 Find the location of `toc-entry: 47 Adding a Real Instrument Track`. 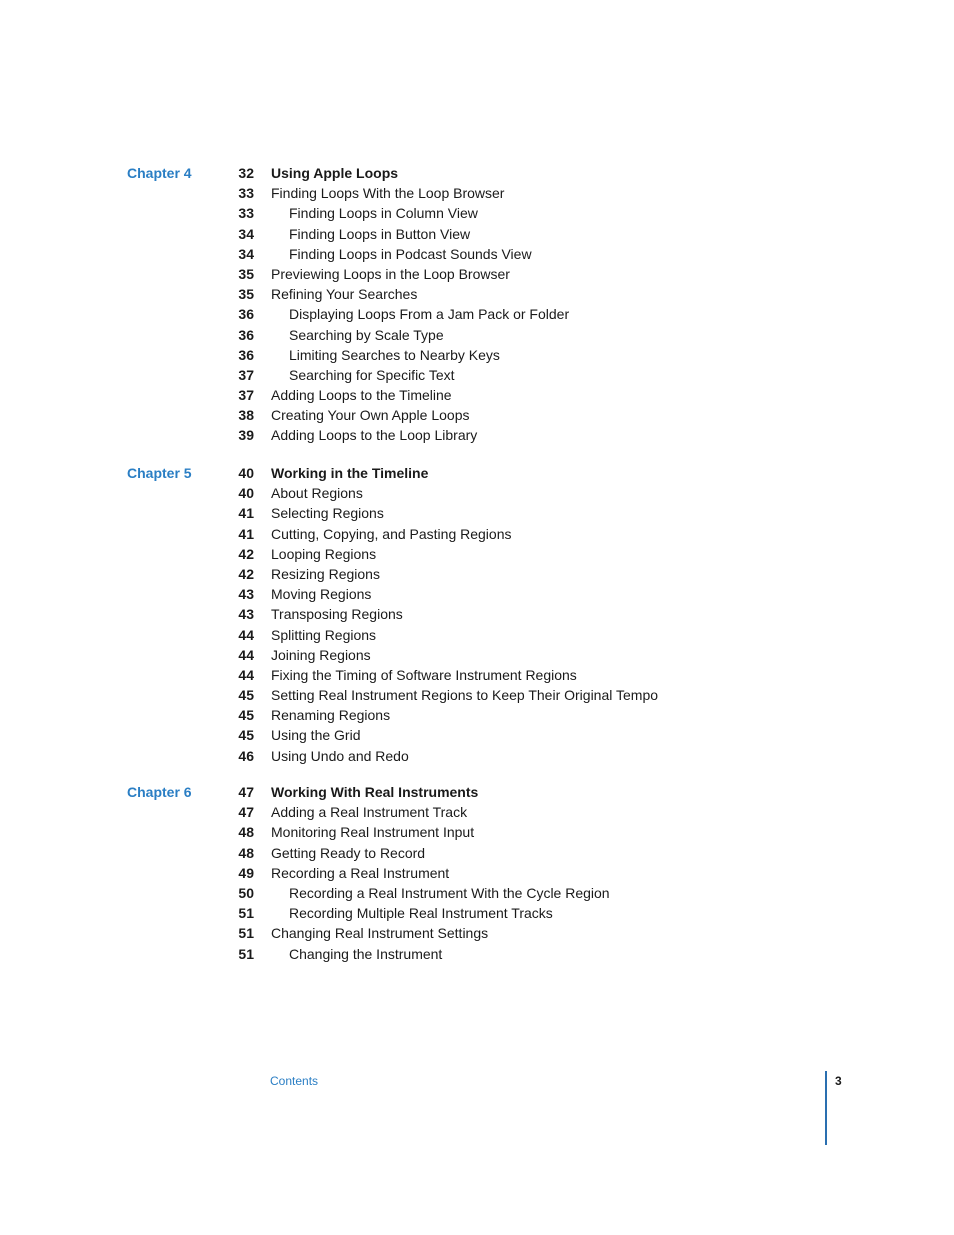

toc-entry: 47 Adding a Real Instrument Track is located at coordinates (477, 812).